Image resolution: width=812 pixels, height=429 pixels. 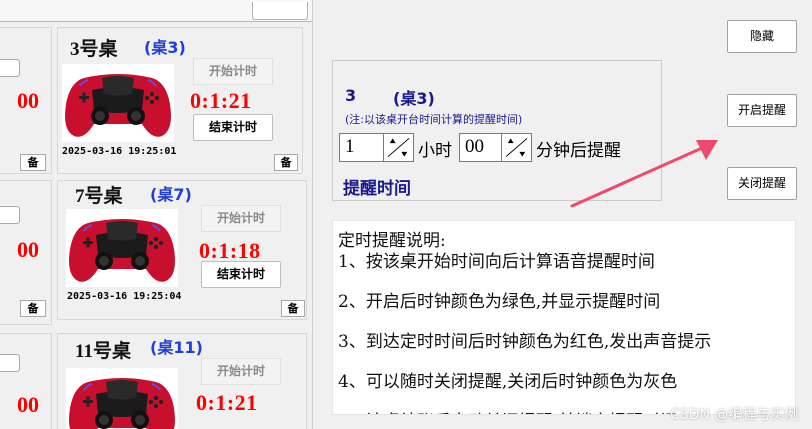 I want to click on watermark: CSDN @编程与实例, so click(x=734, y=415).